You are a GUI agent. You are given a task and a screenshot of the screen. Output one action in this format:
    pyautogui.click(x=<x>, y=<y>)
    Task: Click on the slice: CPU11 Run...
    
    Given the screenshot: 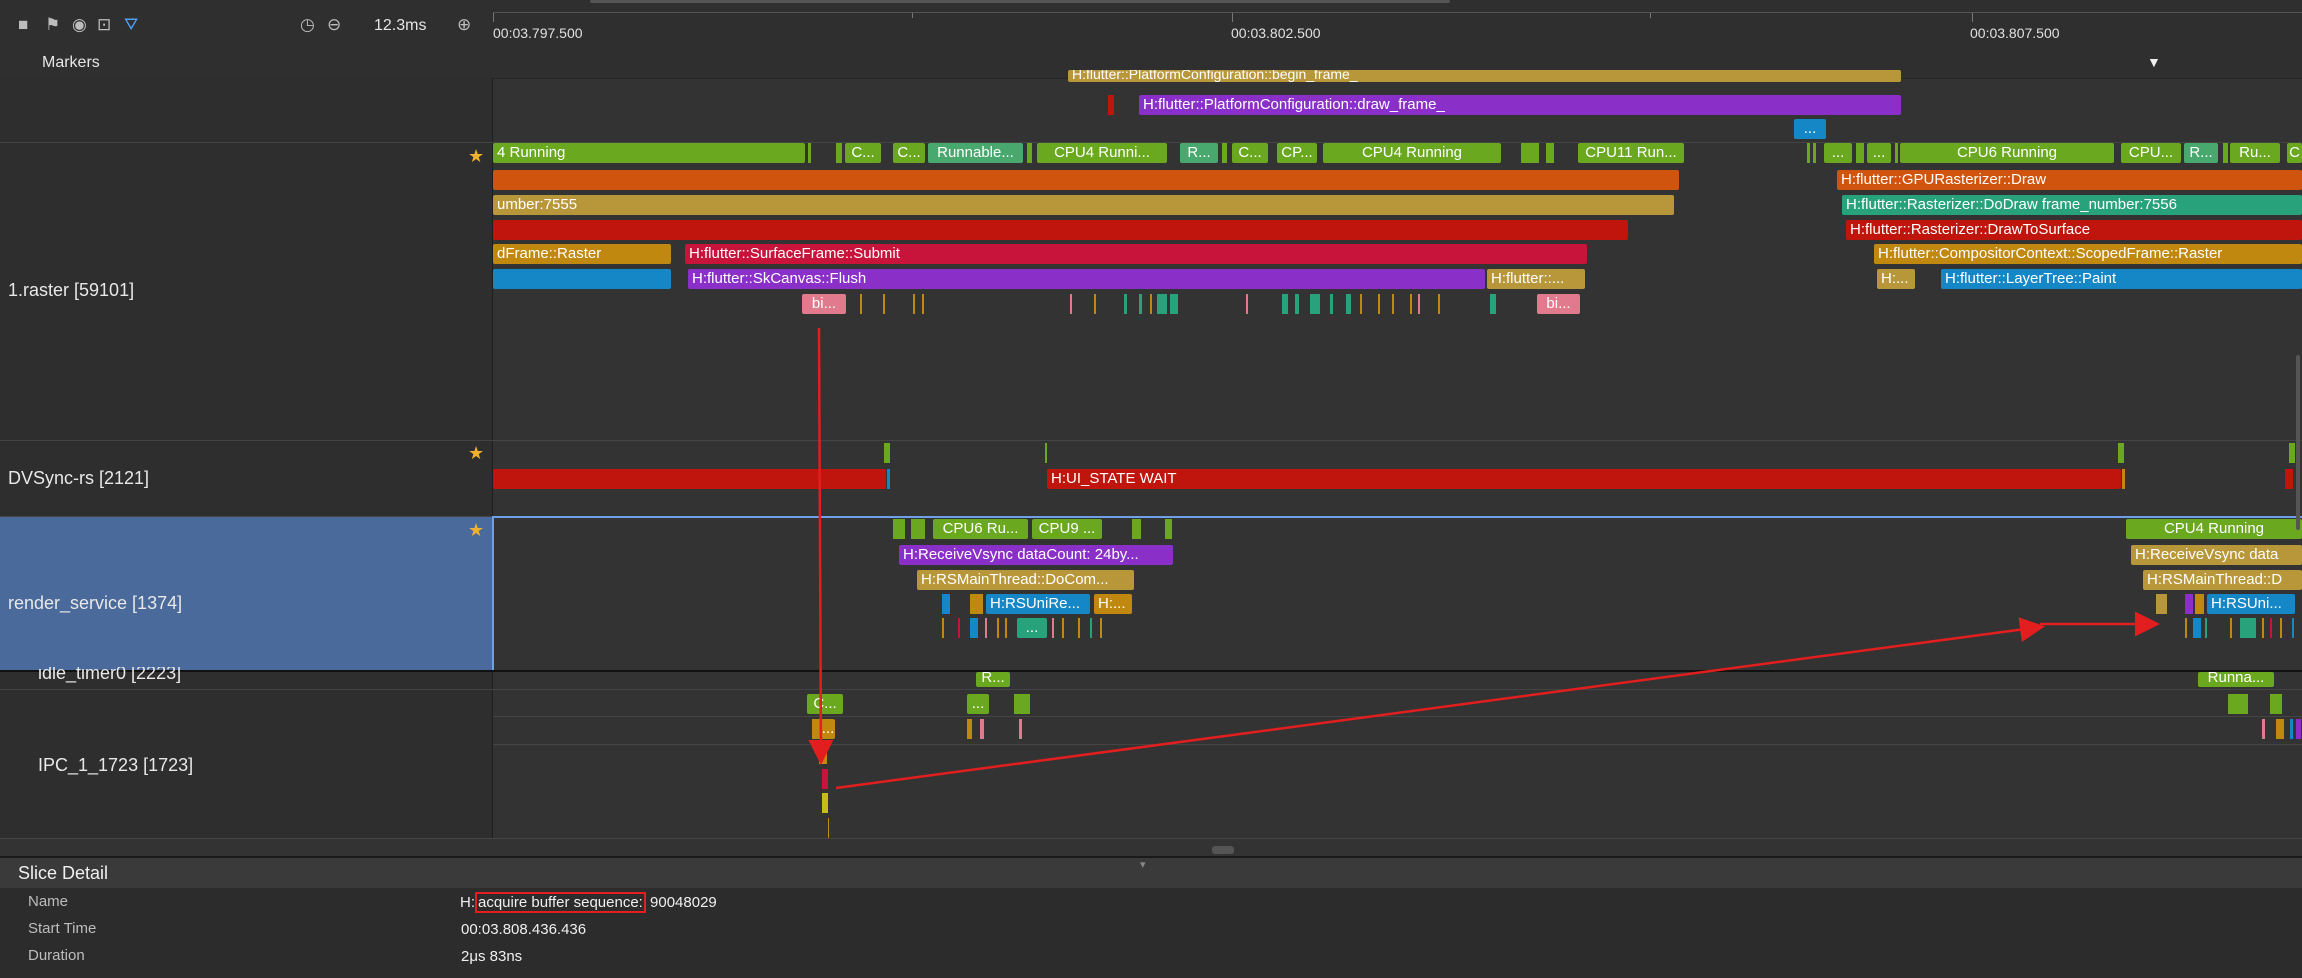 What is the action you would take?
    pyautogui.click(x=1631, y=153)
    